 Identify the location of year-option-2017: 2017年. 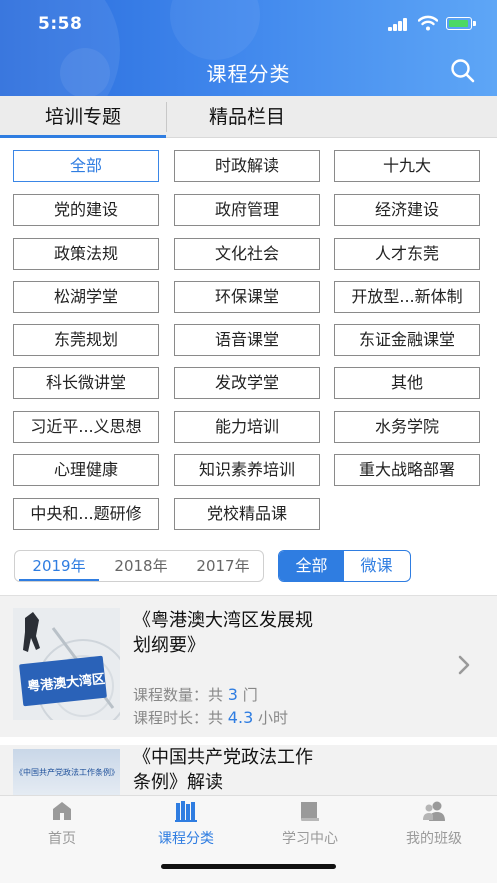
(223, 566).